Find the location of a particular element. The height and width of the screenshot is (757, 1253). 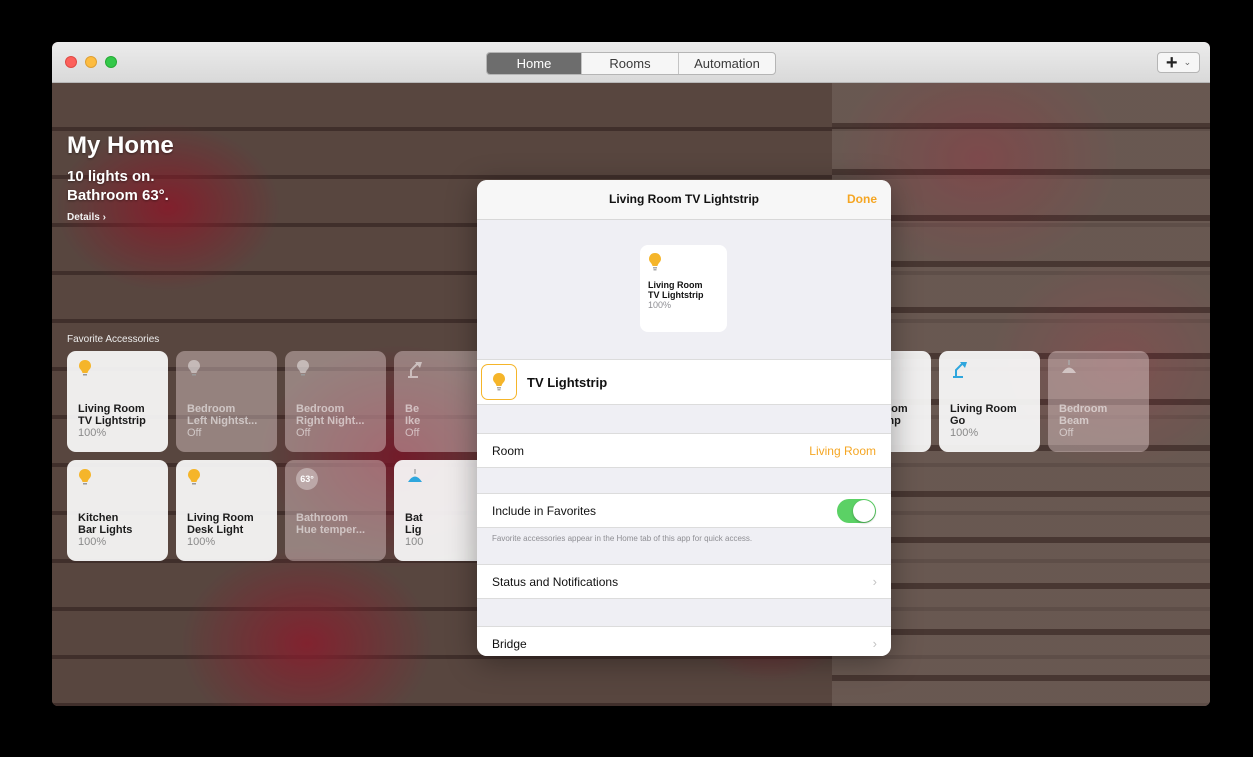

plus-icon: + is located at coordinates (1171, 62).